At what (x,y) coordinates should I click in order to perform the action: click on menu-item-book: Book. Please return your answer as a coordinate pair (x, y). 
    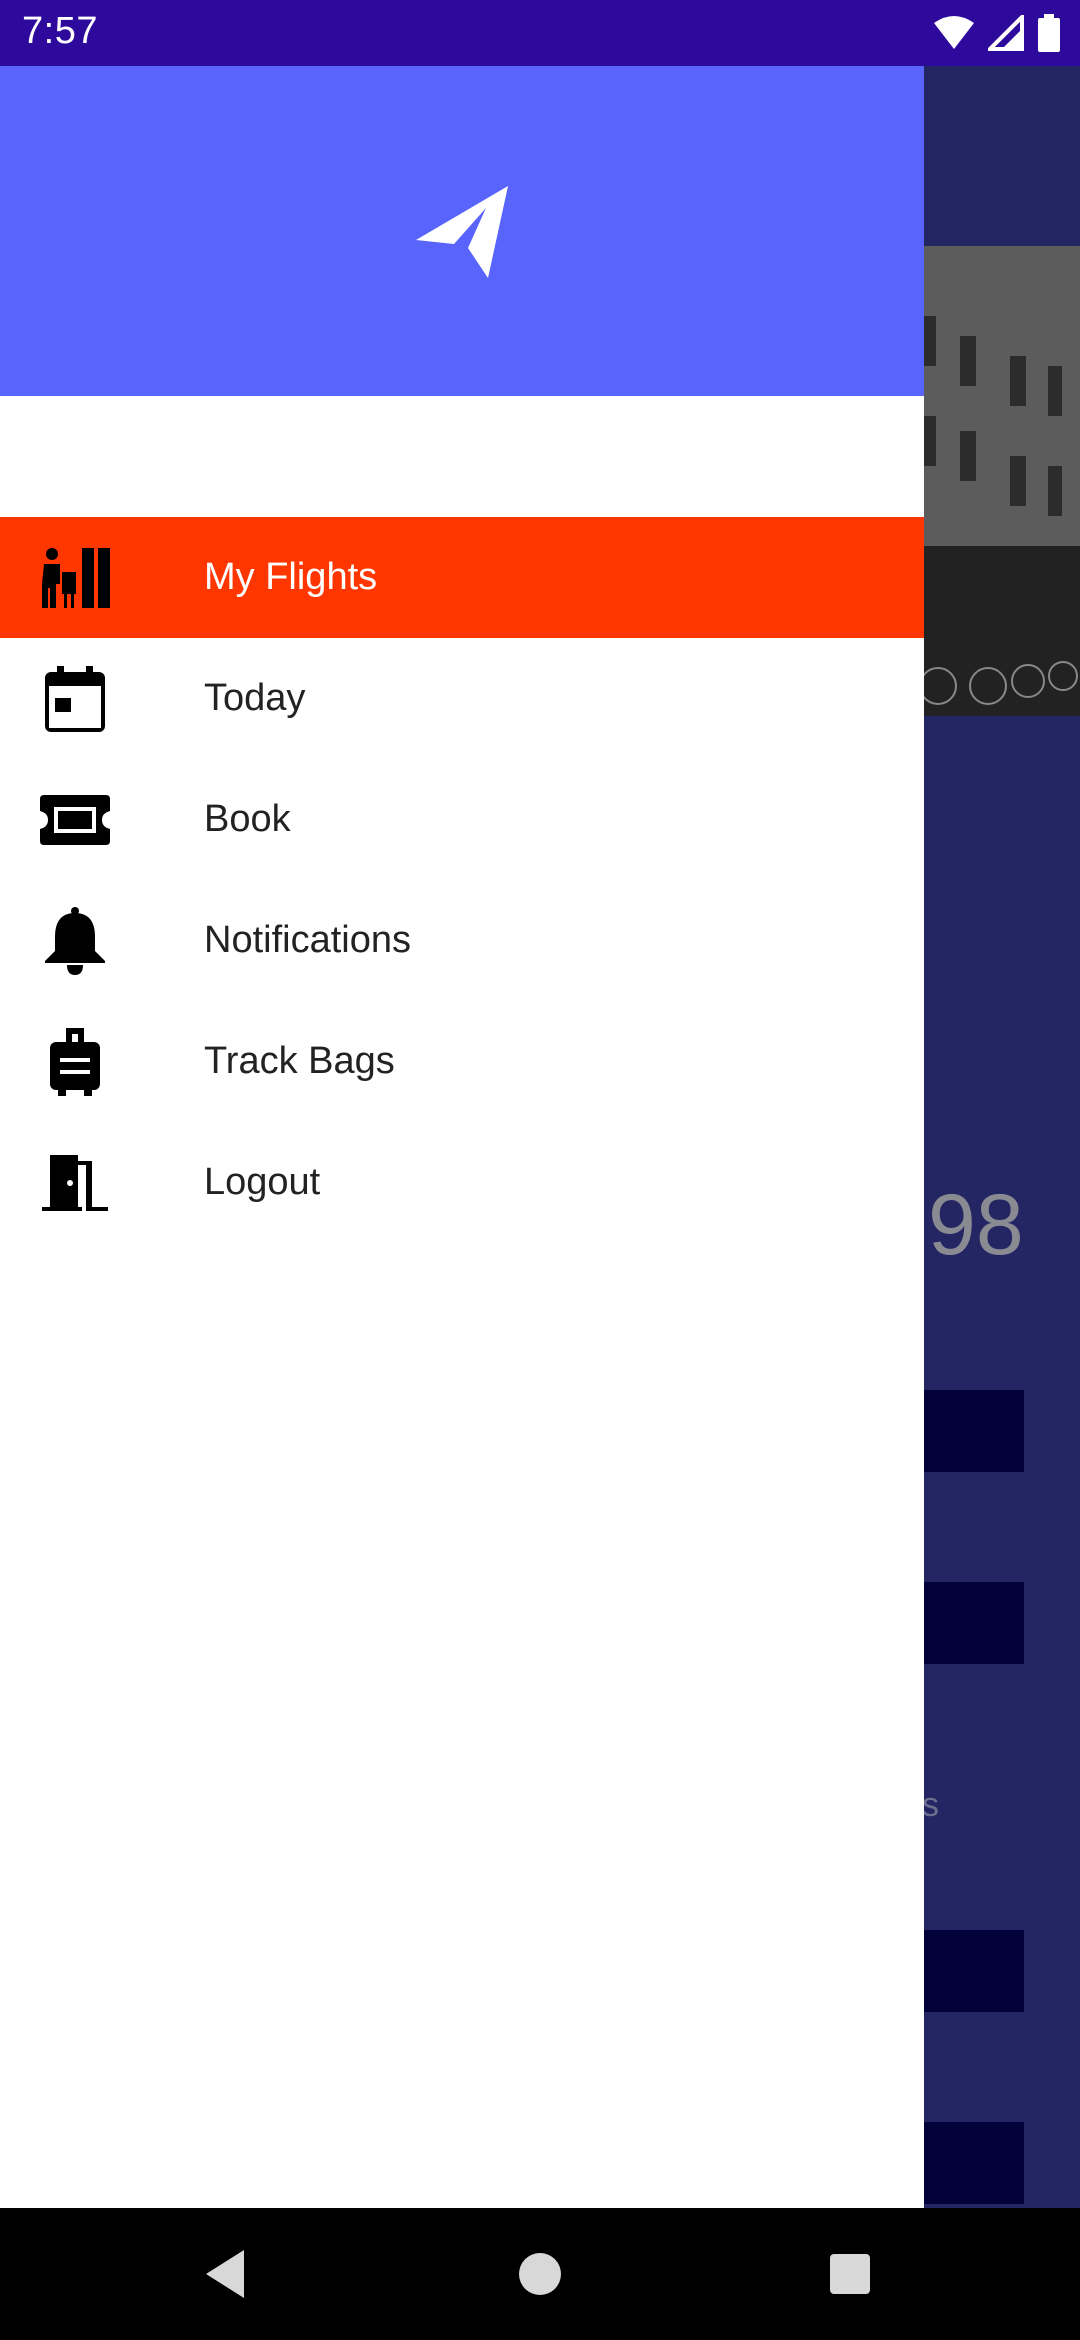
    Looking at the image, I should click on (462, 819).